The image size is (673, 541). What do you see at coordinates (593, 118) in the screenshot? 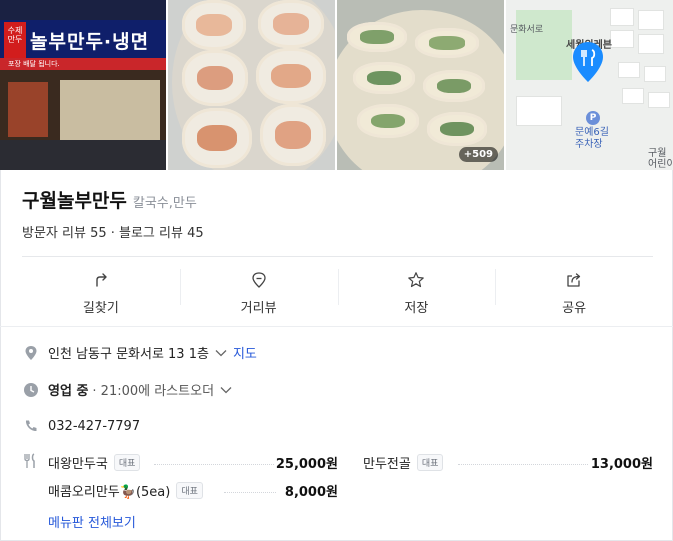
I see `parking-icon: P` at bounding box center [593, 118].